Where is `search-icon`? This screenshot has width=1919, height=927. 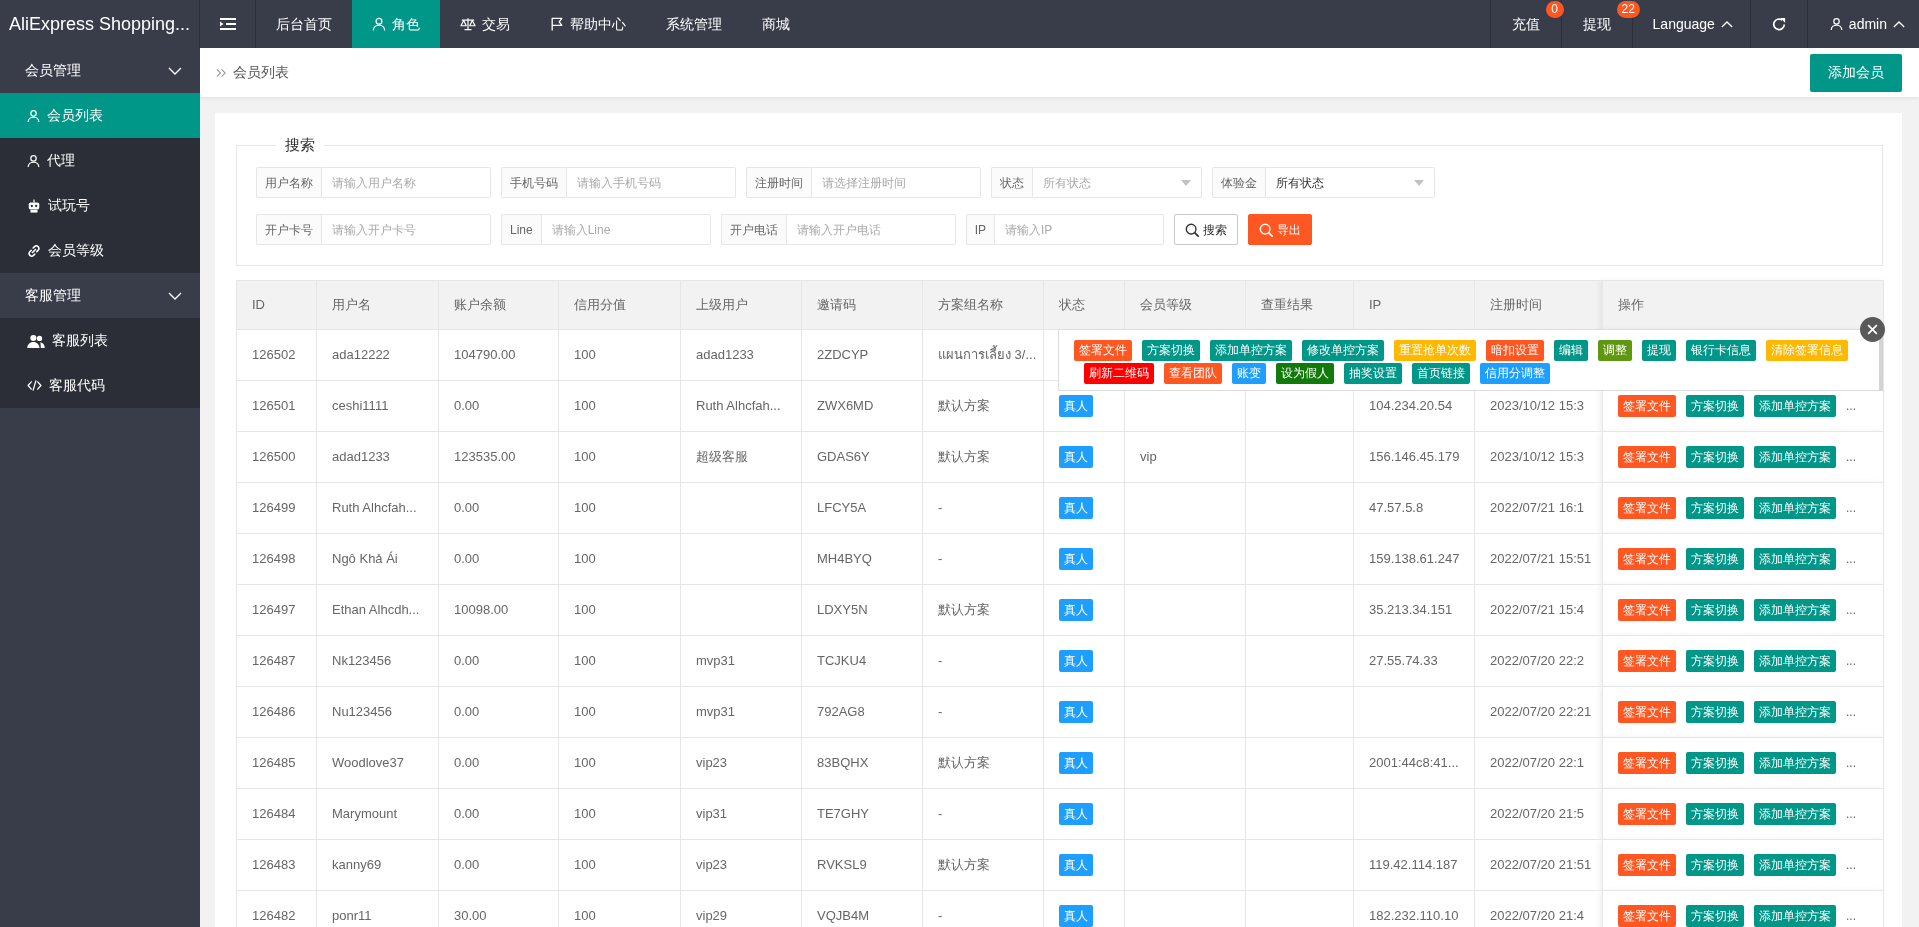 search-icon is located at coordinates (1266, 229).